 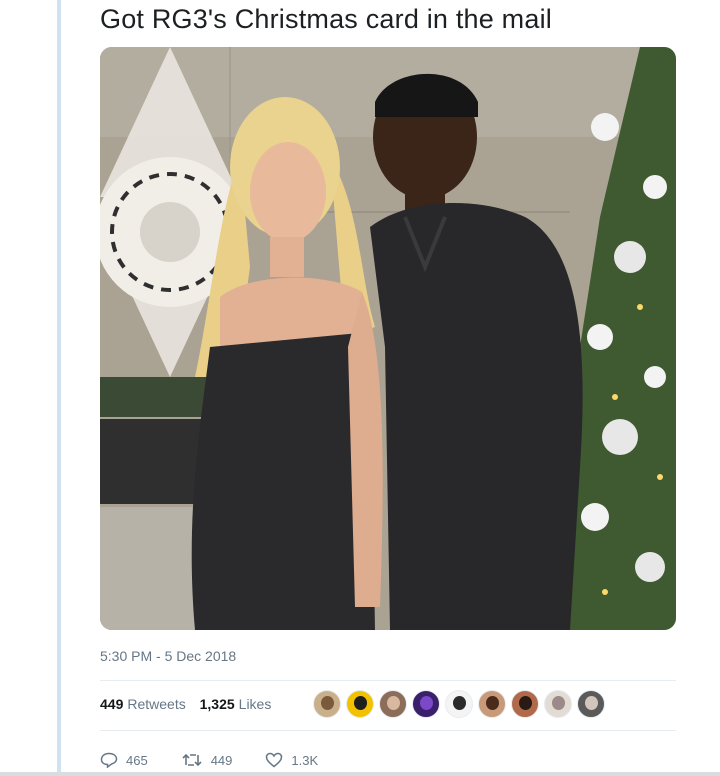 I want to click on like-action: 1.3K, so click(x=291, y=760).